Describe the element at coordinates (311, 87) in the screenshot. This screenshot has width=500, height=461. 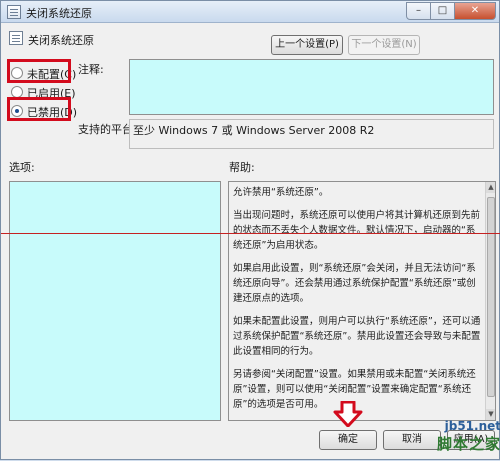
I see `comment-field` at that location.